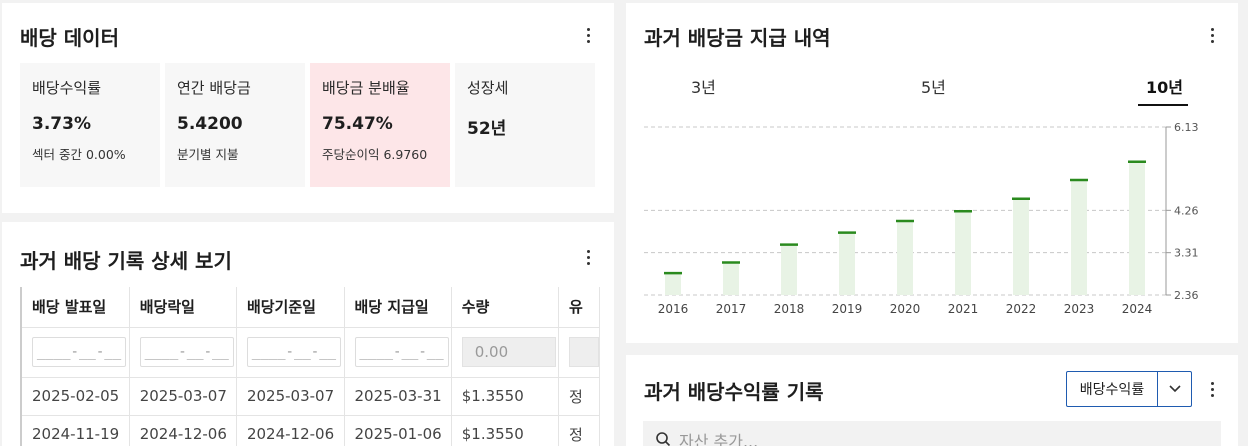  Describe the element at coordinates (76, 395) in the screenshot. I see `cell: 2025-02-05` at that location.